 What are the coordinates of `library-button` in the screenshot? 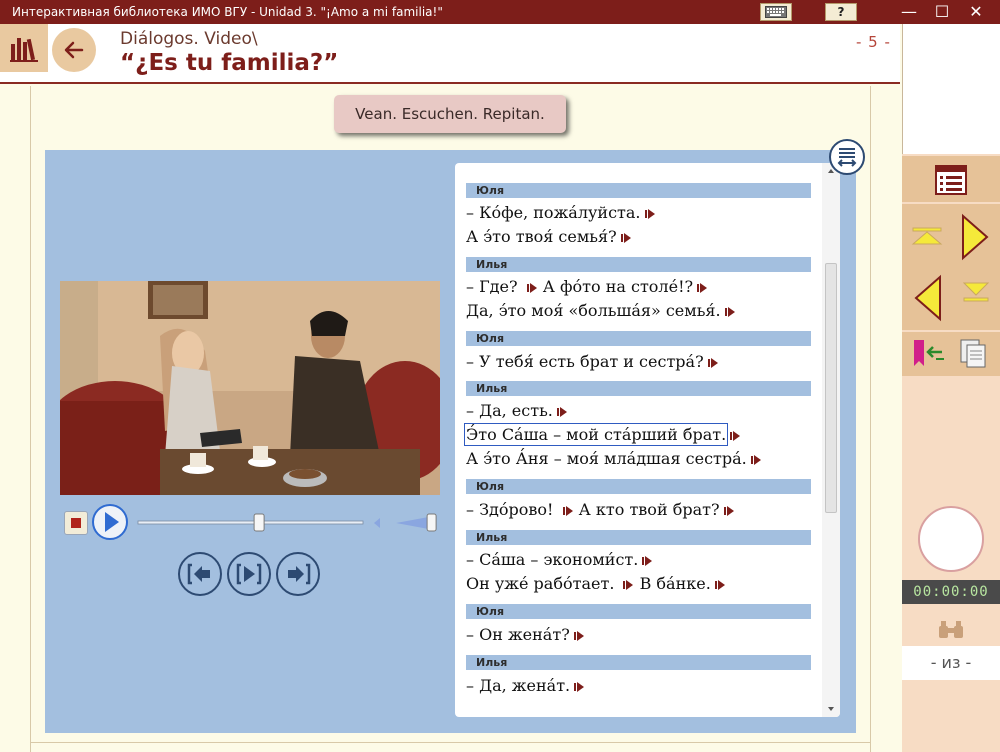 It's located at (24, 48).